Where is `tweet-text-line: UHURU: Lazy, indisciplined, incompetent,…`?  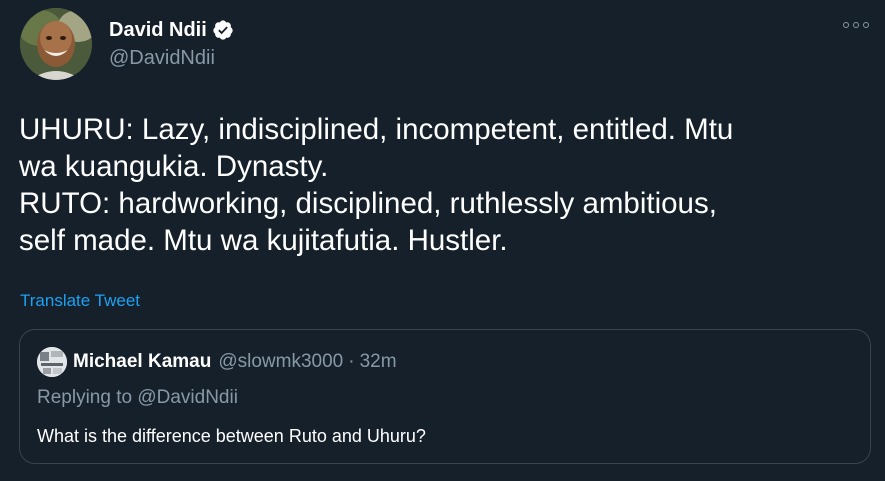
tweet-text-line: UHURU: Lazy, indisciplined, incompetent,… is located at coordinates (376, 129).